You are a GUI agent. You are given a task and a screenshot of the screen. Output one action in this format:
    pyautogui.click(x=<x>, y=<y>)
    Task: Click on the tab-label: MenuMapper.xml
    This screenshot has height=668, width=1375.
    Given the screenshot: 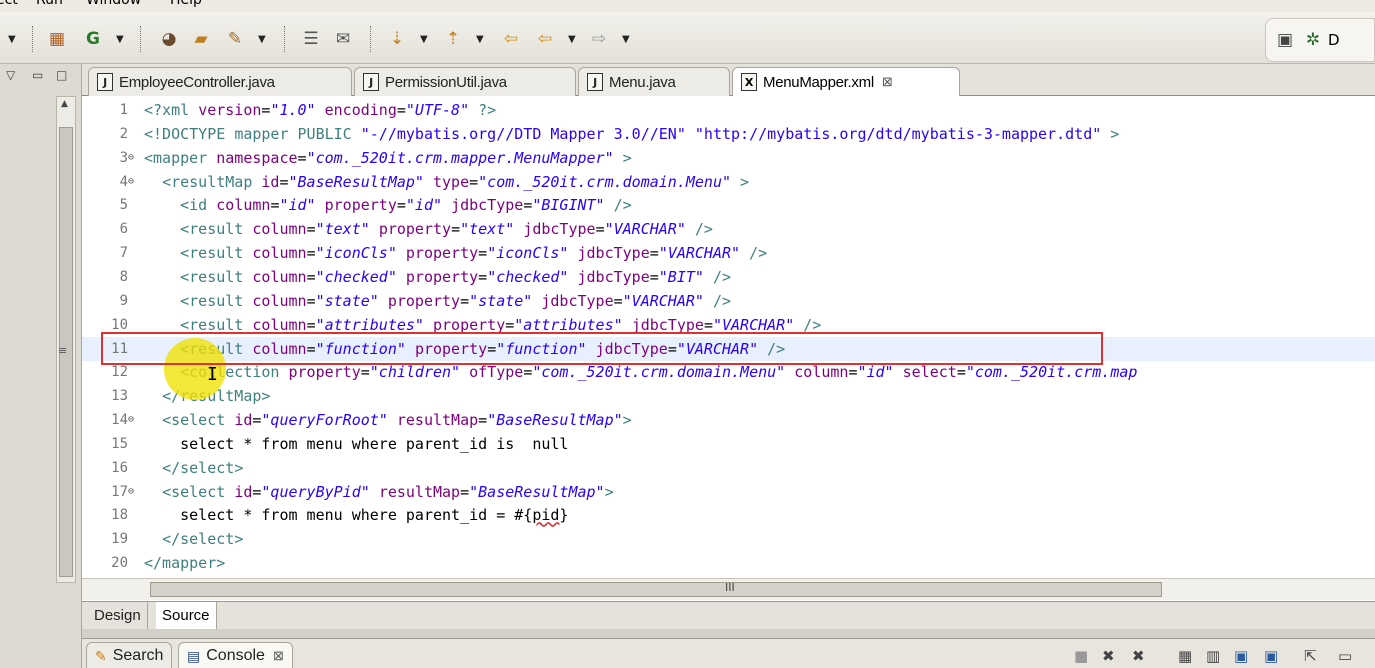 What is the action you would take?
    pyautogui.click(x=818, y=82)
    